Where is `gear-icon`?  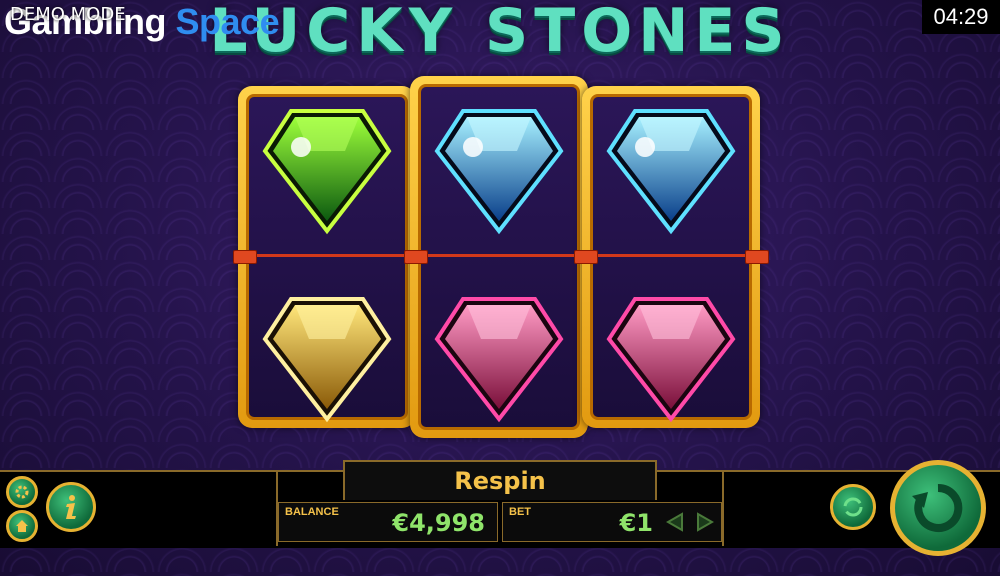
gear-icon is located at coordinates (22, 492).